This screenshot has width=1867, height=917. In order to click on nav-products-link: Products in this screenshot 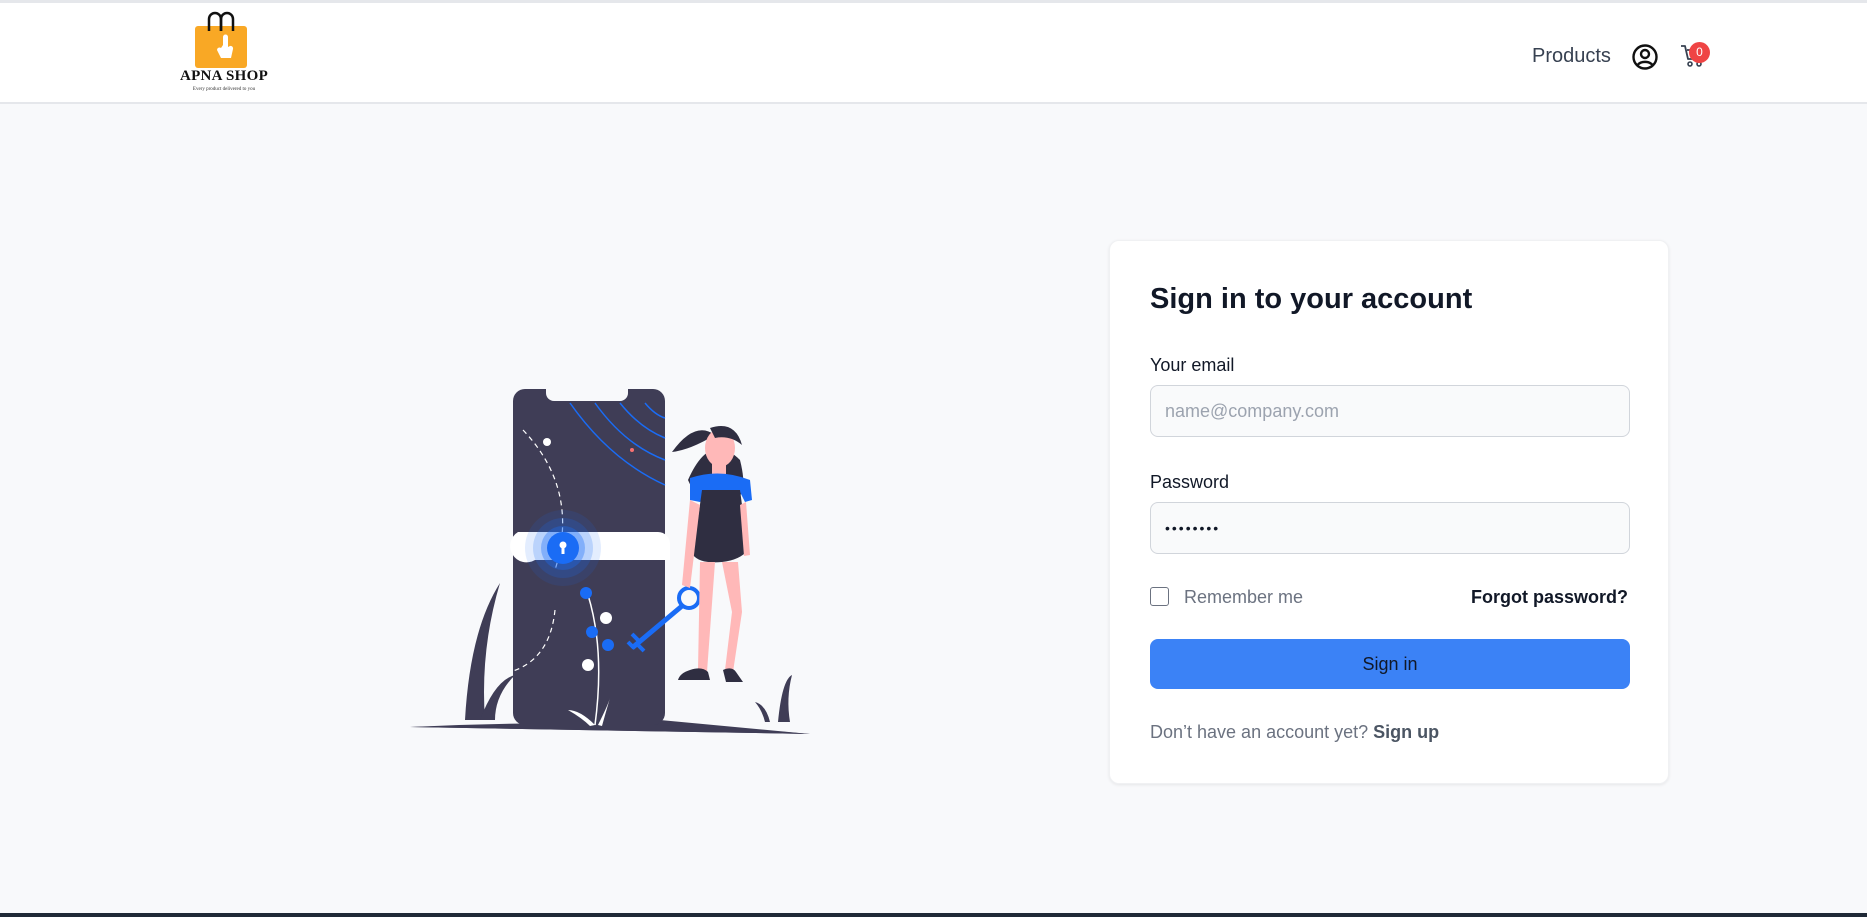, I will do `click(1571, 56)`.